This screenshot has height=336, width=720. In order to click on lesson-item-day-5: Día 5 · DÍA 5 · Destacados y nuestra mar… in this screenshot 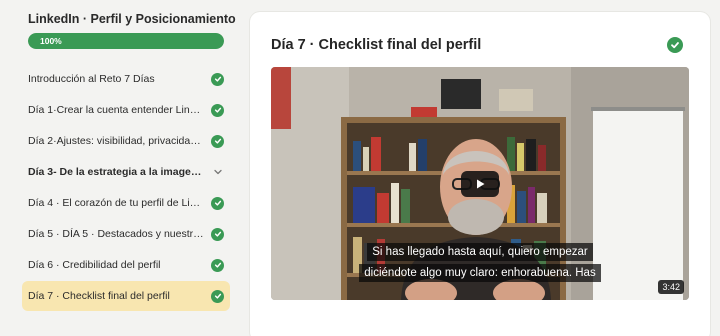, I will do `click(126, 234)`.